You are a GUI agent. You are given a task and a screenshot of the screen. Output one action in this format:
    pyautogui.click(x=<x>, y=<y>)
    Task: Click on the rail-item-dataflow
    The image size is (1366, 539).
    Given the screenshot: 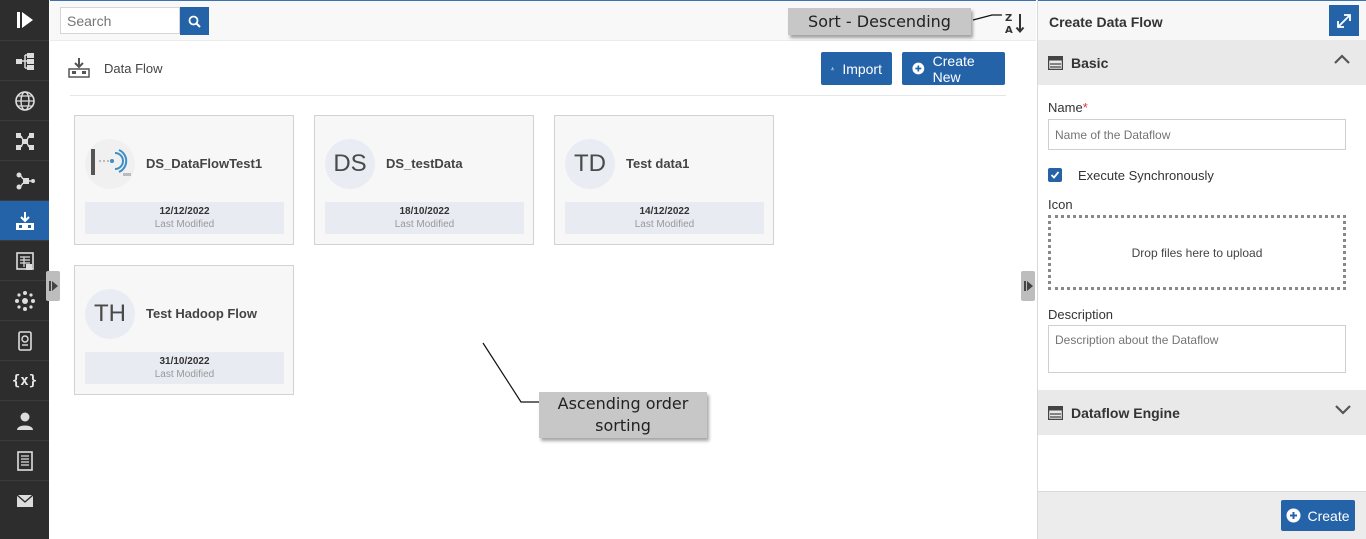 What is the action you would take?
    pyautogui.click(x=24, y=220)
    